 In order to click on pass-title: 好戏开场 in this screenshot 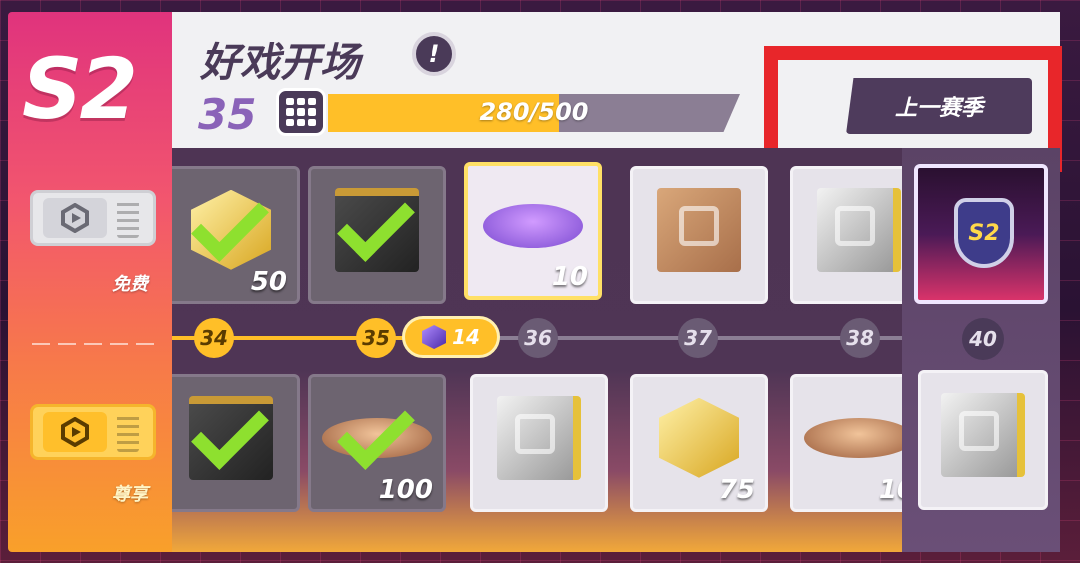, I will do `click(280, 63)`.